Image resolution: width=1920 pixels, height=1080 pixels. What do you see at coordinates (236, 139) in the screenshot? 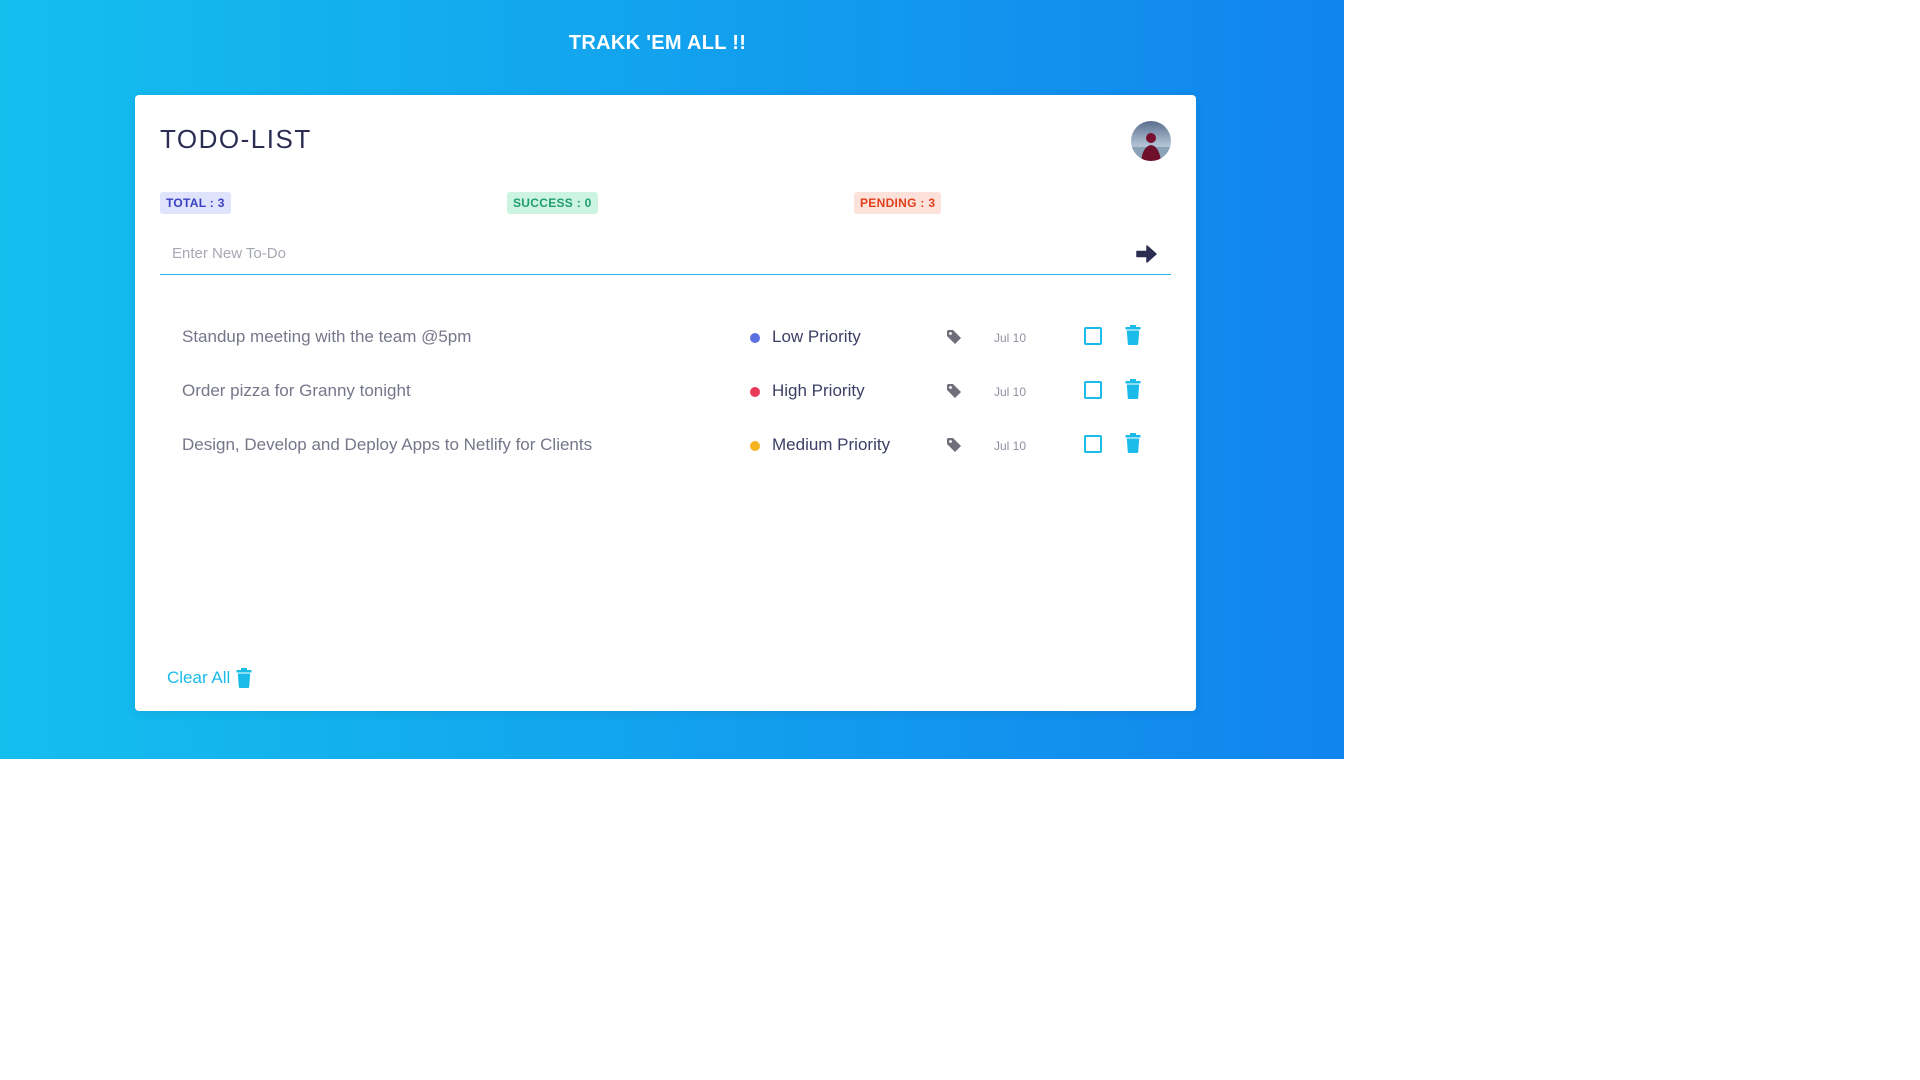
I see `page-title: TODO-LIST` at bounding box center [236, 139].